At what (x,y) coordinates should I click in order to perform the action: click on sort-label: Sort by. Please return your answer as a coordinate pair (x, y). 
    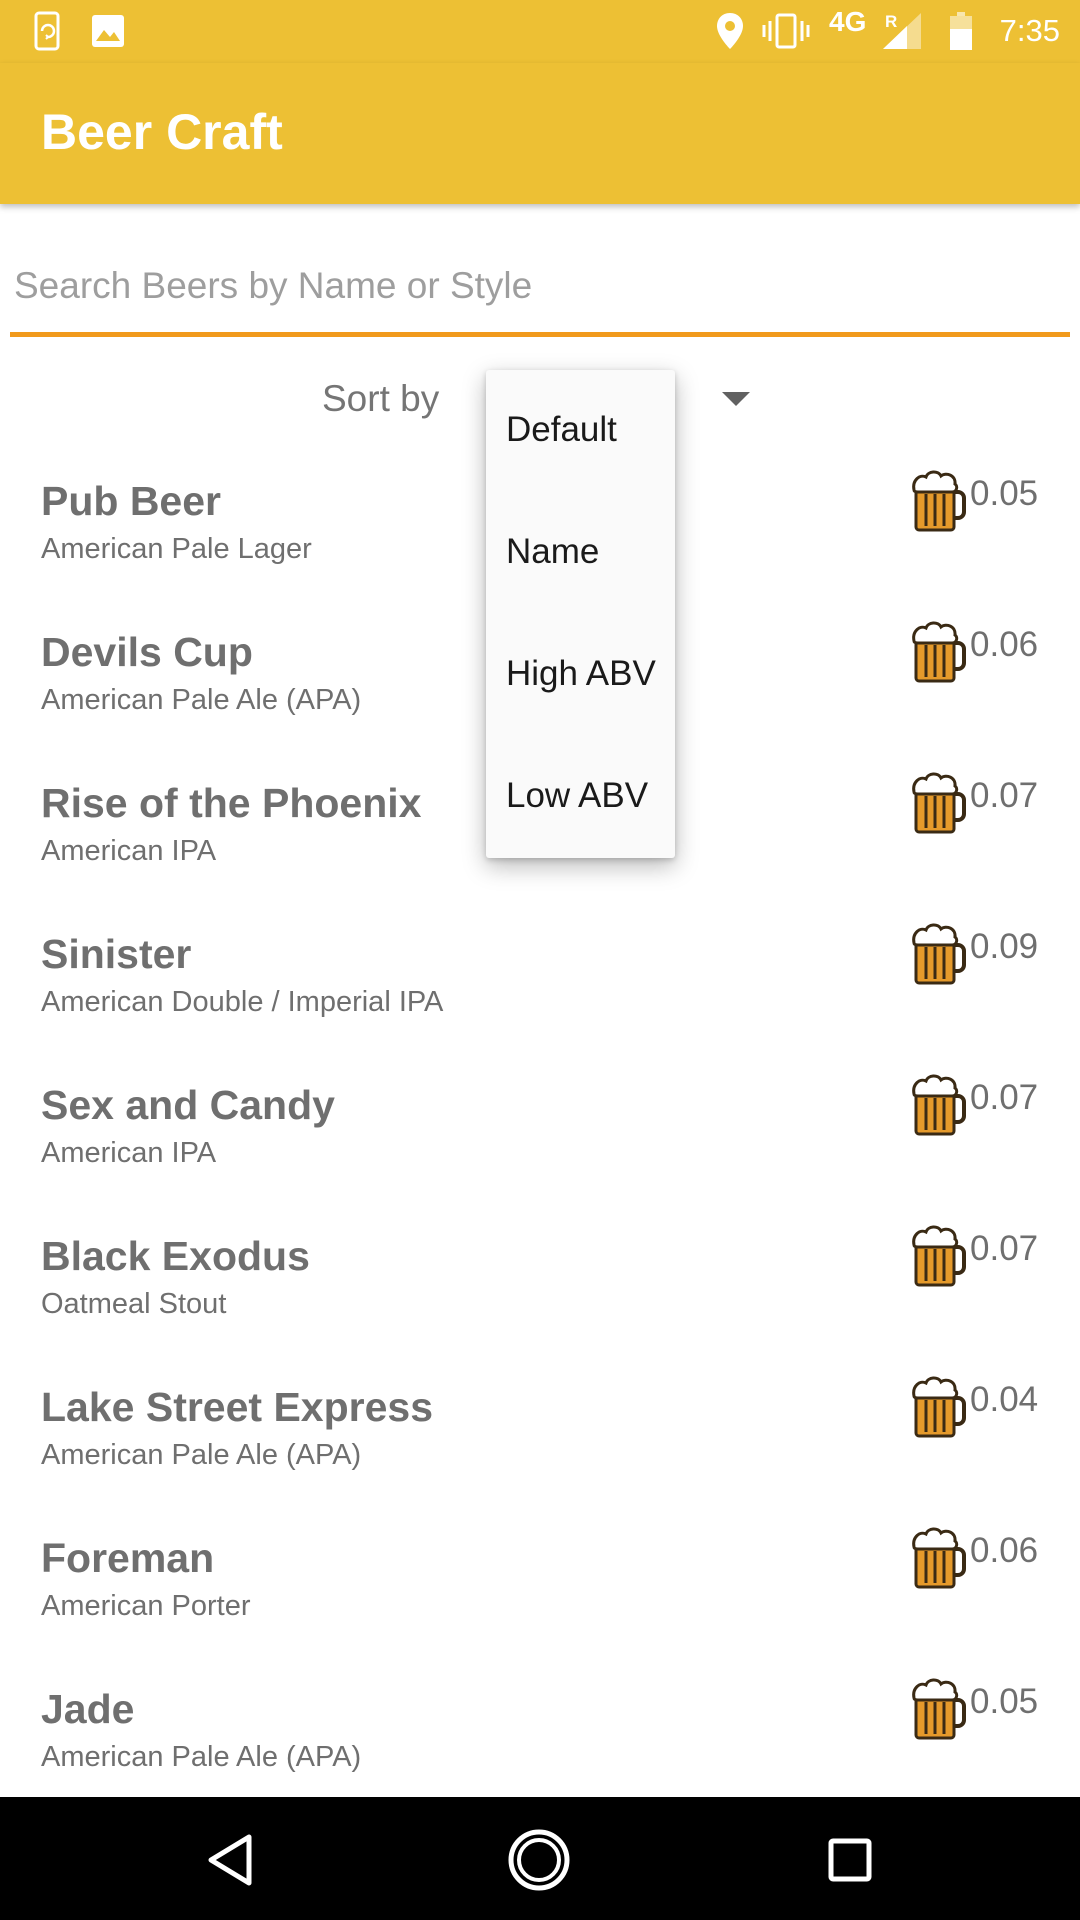
    Looking at the image, I should click on (381, 398).